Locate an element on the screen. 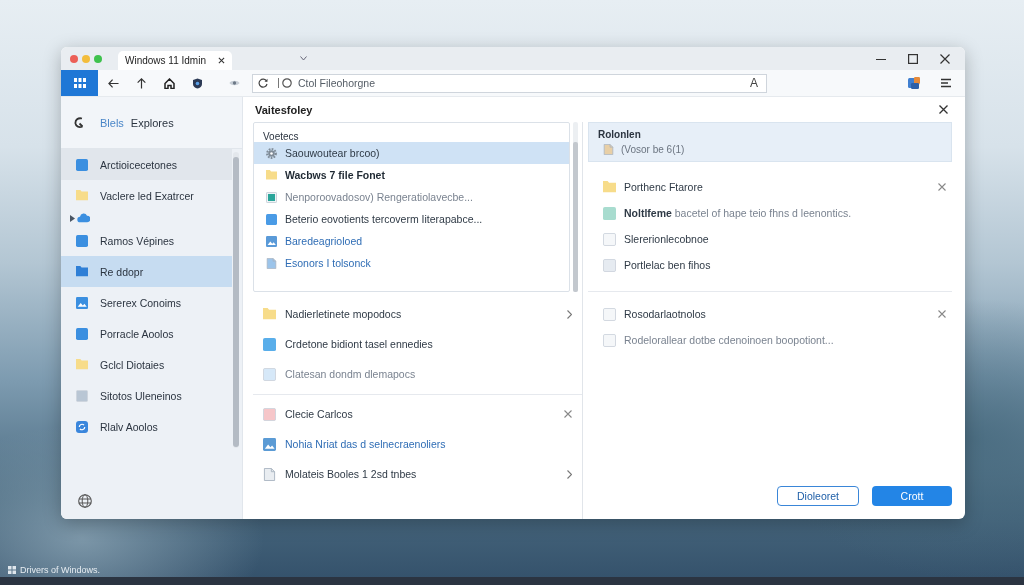  grid-icon is located at coordinates (79, 83).